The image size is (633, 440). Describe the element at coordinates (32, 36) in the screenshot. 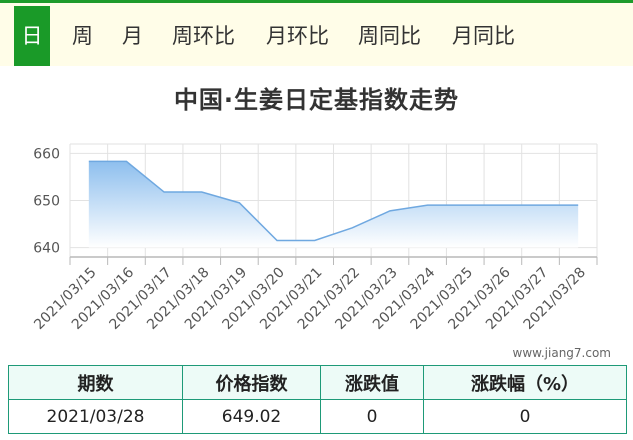

I see `tab-day: 日` at that location.